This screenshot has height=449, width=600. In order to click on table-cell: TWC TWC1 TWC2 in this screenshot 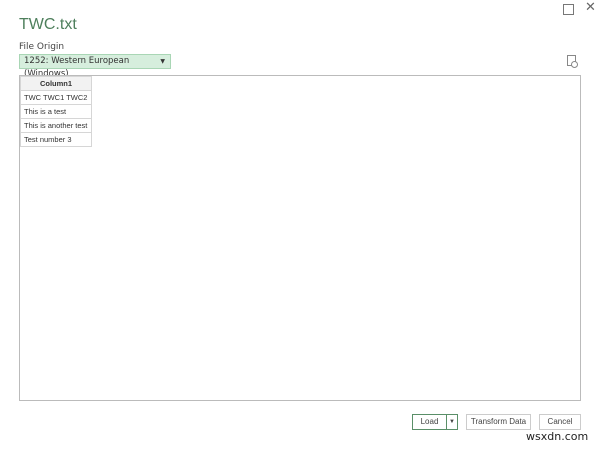, I will do `click(56, 97)`.